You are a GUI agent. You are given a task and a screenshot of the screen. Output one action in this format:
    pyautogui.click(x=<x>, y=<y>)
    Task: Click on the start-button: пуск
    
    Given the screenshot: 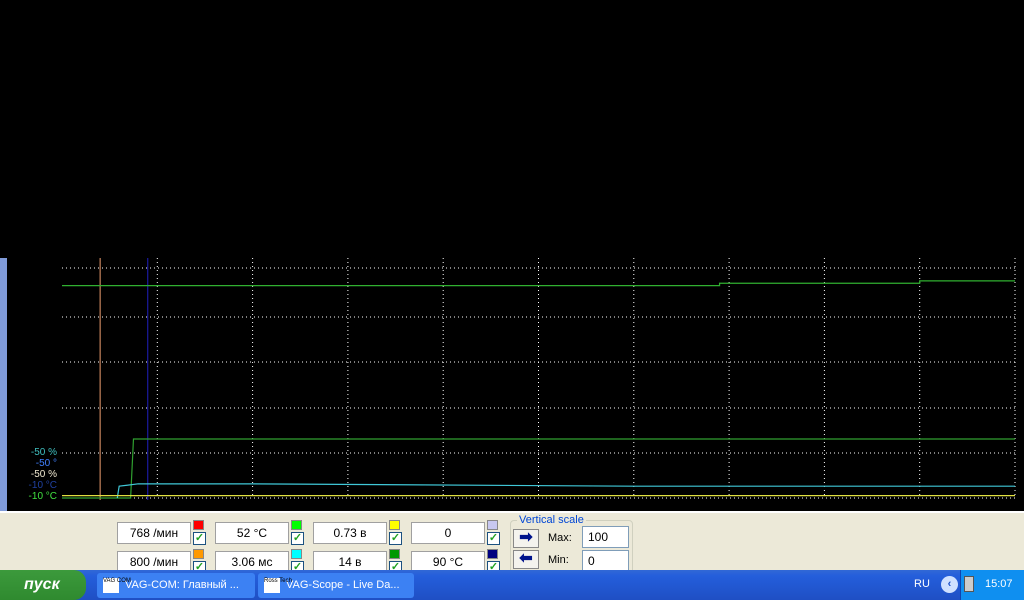 What is the action you would take?
    pyautogui.click(x=43, y=585)
    